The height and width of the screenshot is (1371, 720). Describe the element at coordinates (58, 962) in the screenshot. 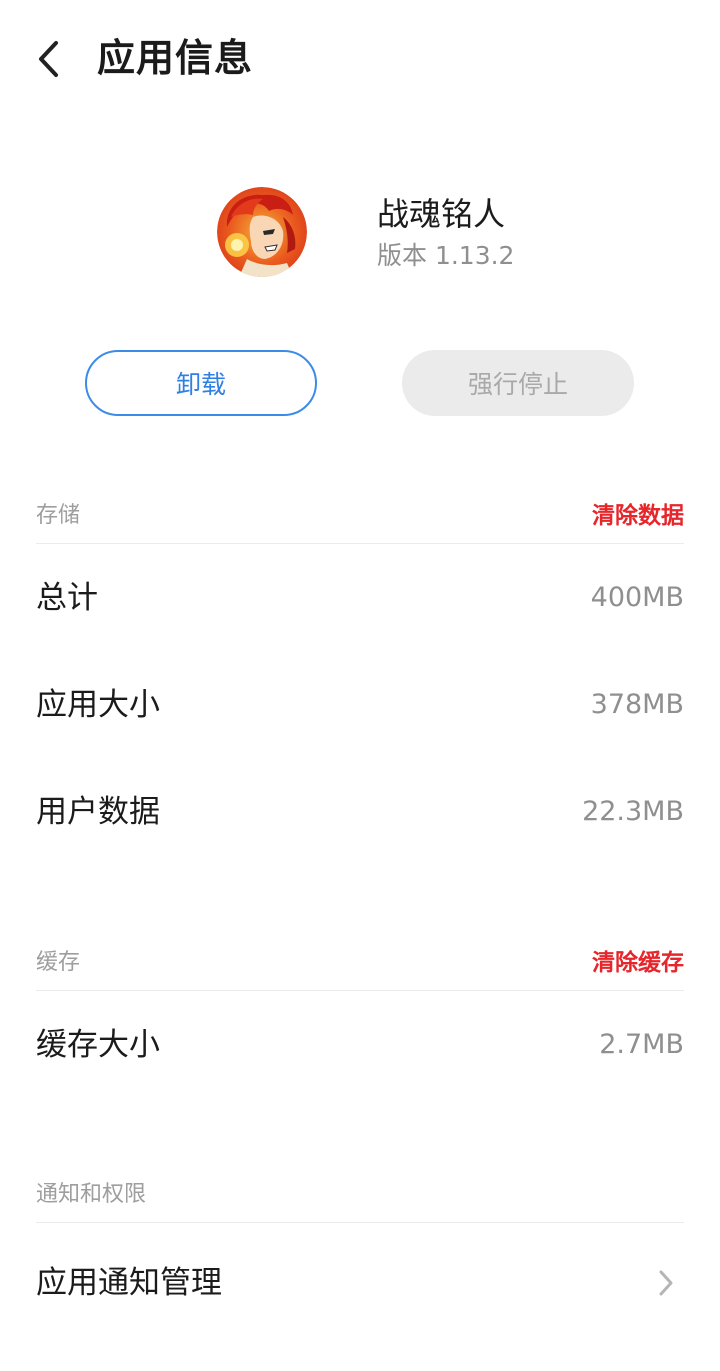

I see `cache-section-label: 缓存` at that location.